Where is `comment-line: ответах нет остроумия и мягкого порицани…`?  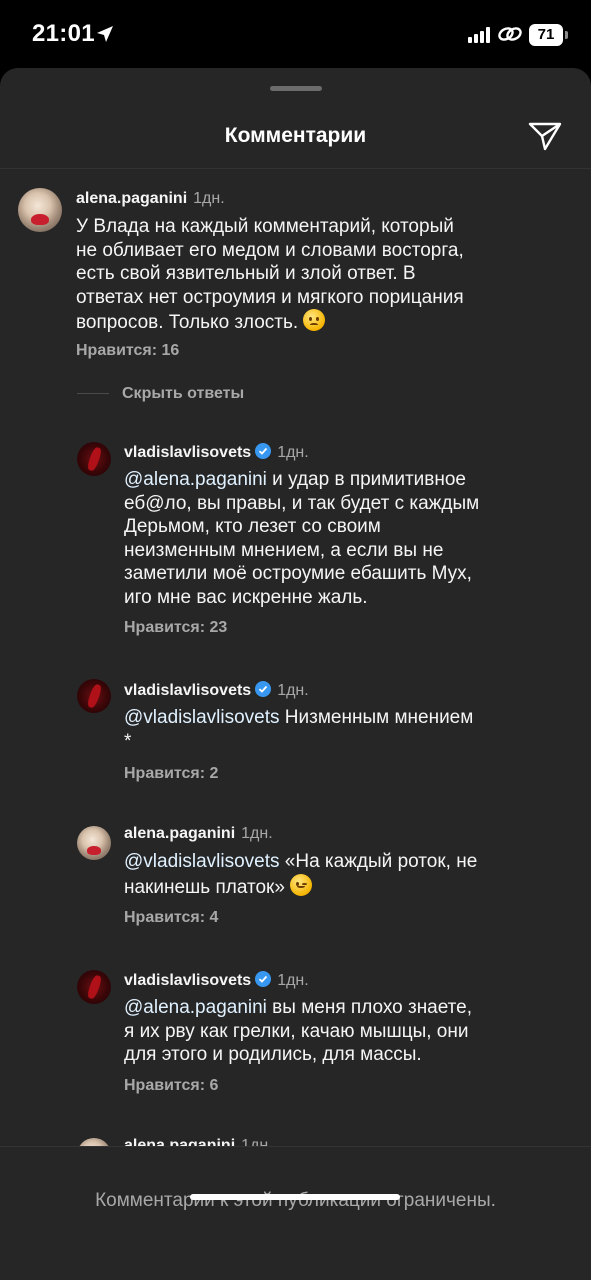 comment-line: ответах нет остроумия и мягкого порицани… is located at coordinates (270, 297).